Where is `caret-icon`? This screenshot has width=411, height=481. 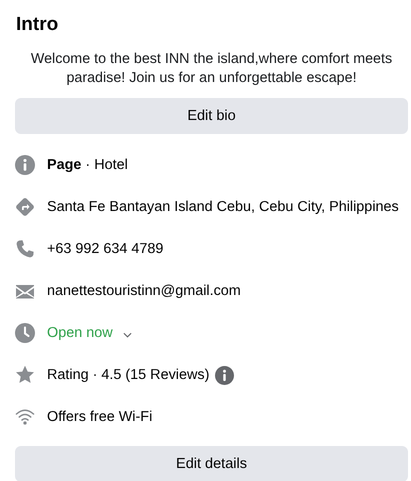 caret-icon is located at coordinates (127, 335).